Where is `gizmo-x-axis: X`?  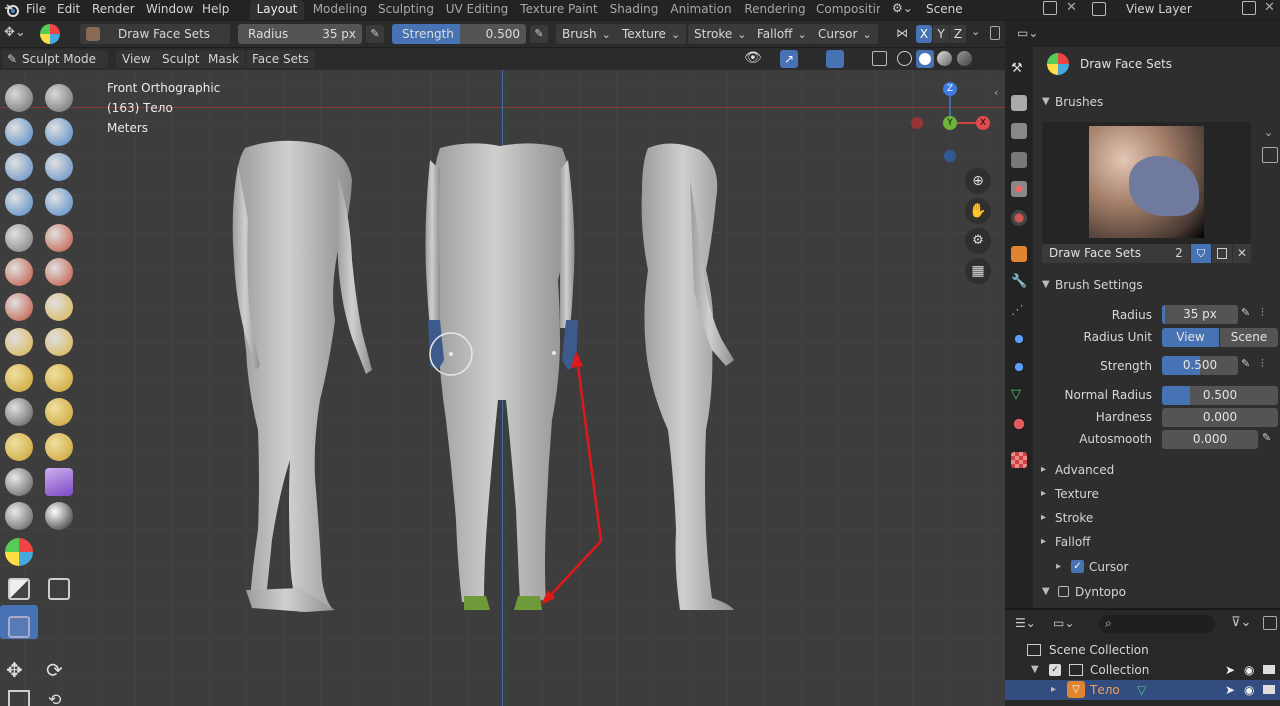 gizmo-x-axis: X is located at coordinates (983, 123).